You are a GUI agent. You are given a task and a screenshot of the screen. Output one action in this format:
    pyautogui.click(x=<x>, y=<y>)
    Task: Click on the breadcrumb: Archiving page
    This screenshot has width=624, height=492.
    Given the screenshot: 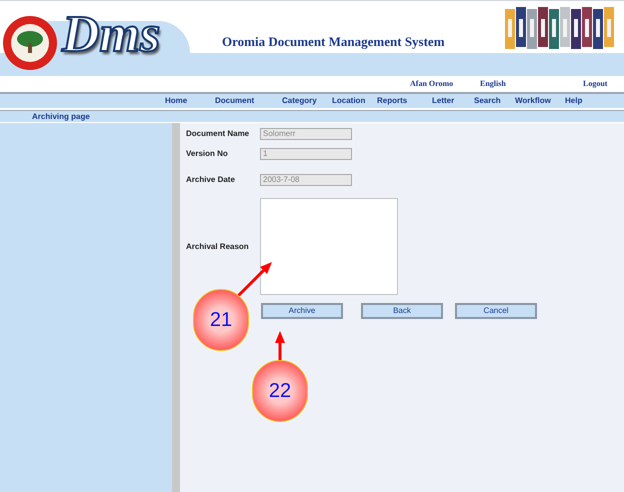 What is the action you would take?
    pyautogui.click(x=61, y=116)
    